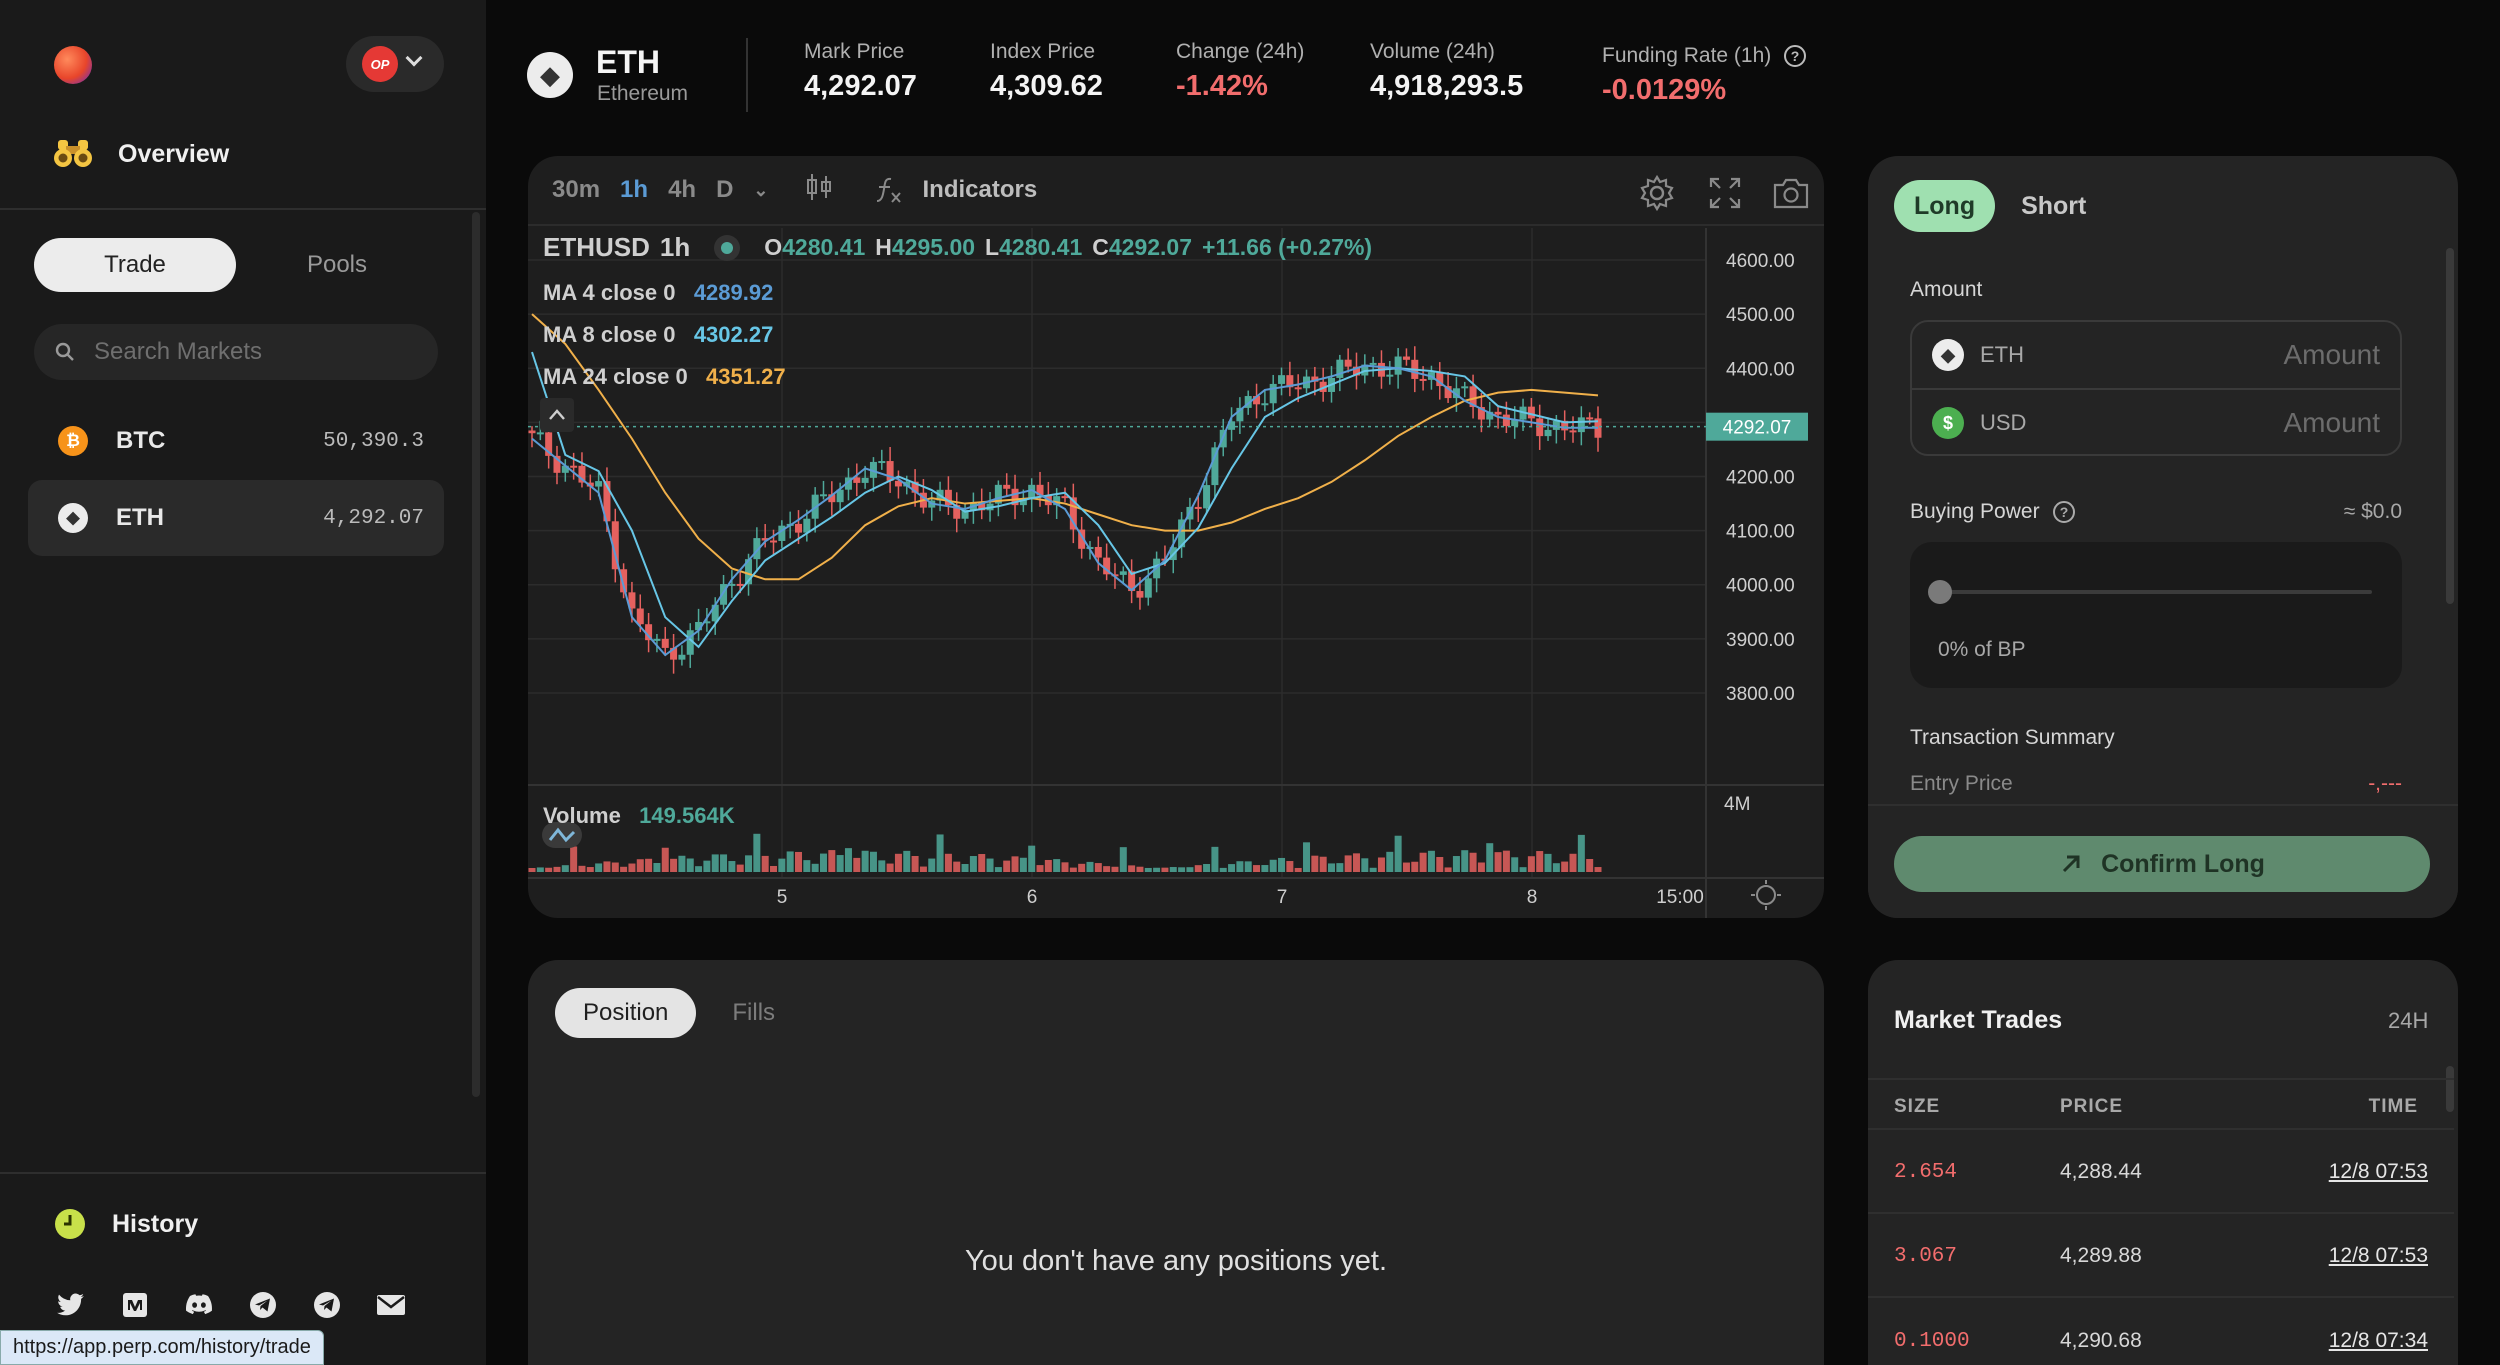 This screenshot has height=1365, width=2500. Describe the element at coordinates (2003, 422) in the screenshot. I see `usd-unit: USD` at that location.